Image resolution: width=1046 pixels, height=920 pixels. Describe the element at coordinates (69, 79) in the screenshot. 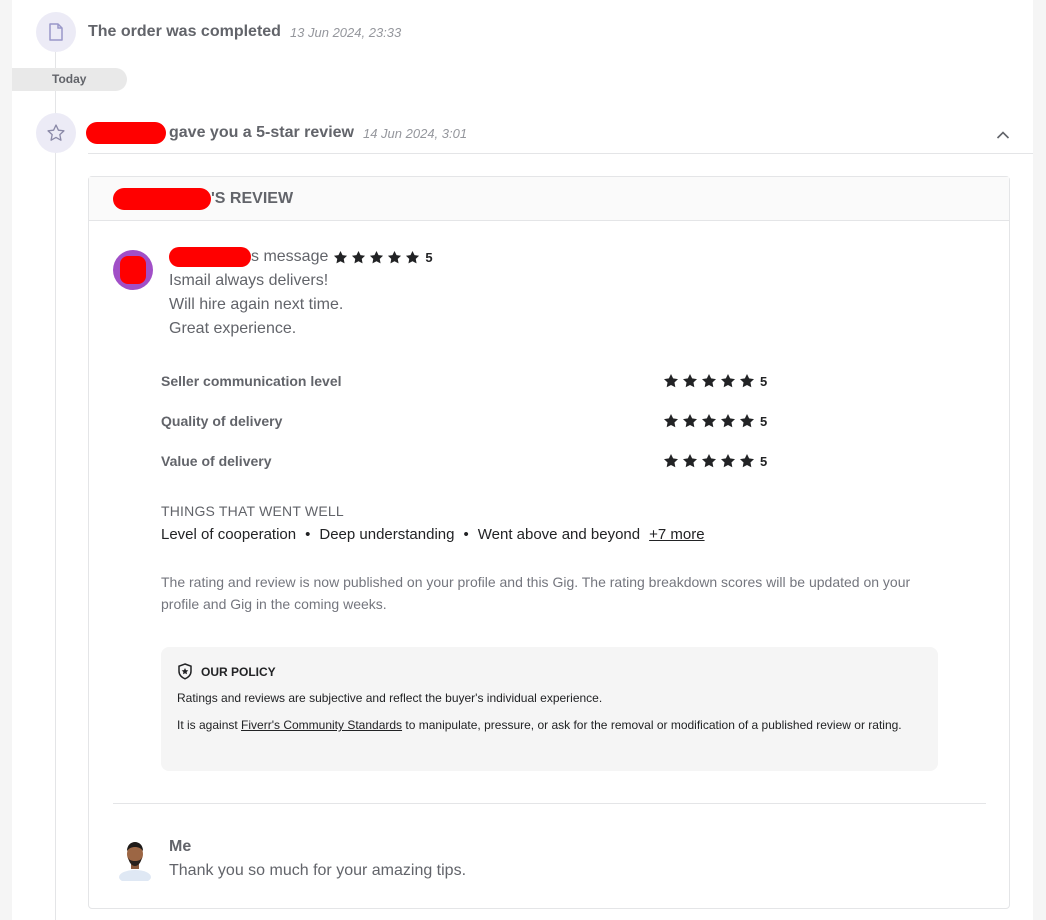

I see `day-separator: Today` at that location.